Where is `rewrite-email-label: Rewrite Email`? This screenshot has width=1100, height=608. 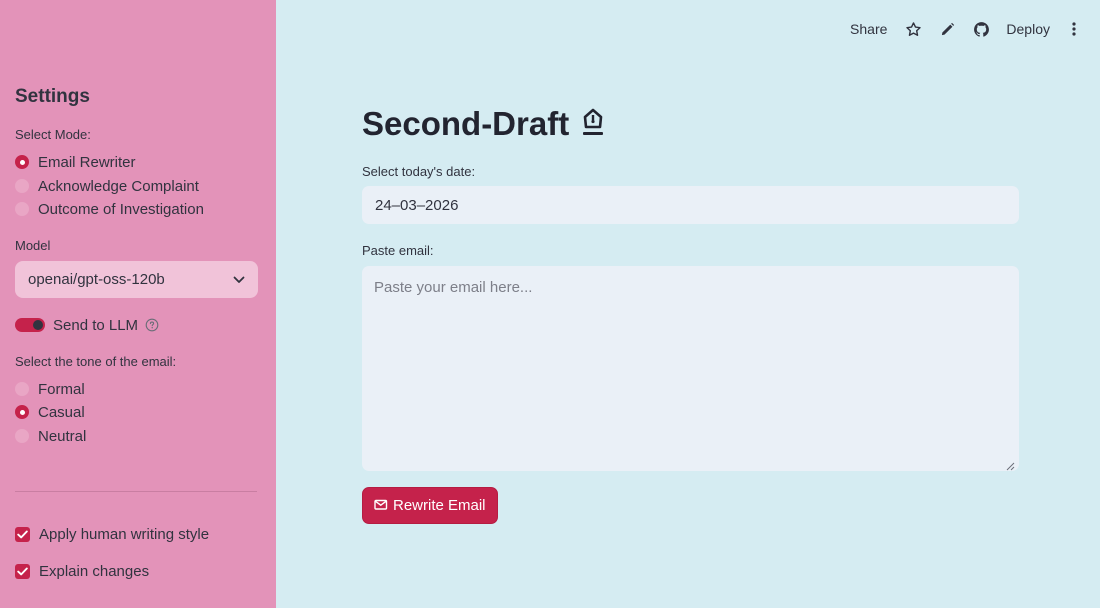
rewrite-email-label: Rewrite Email is located at coordinates (439, 505).